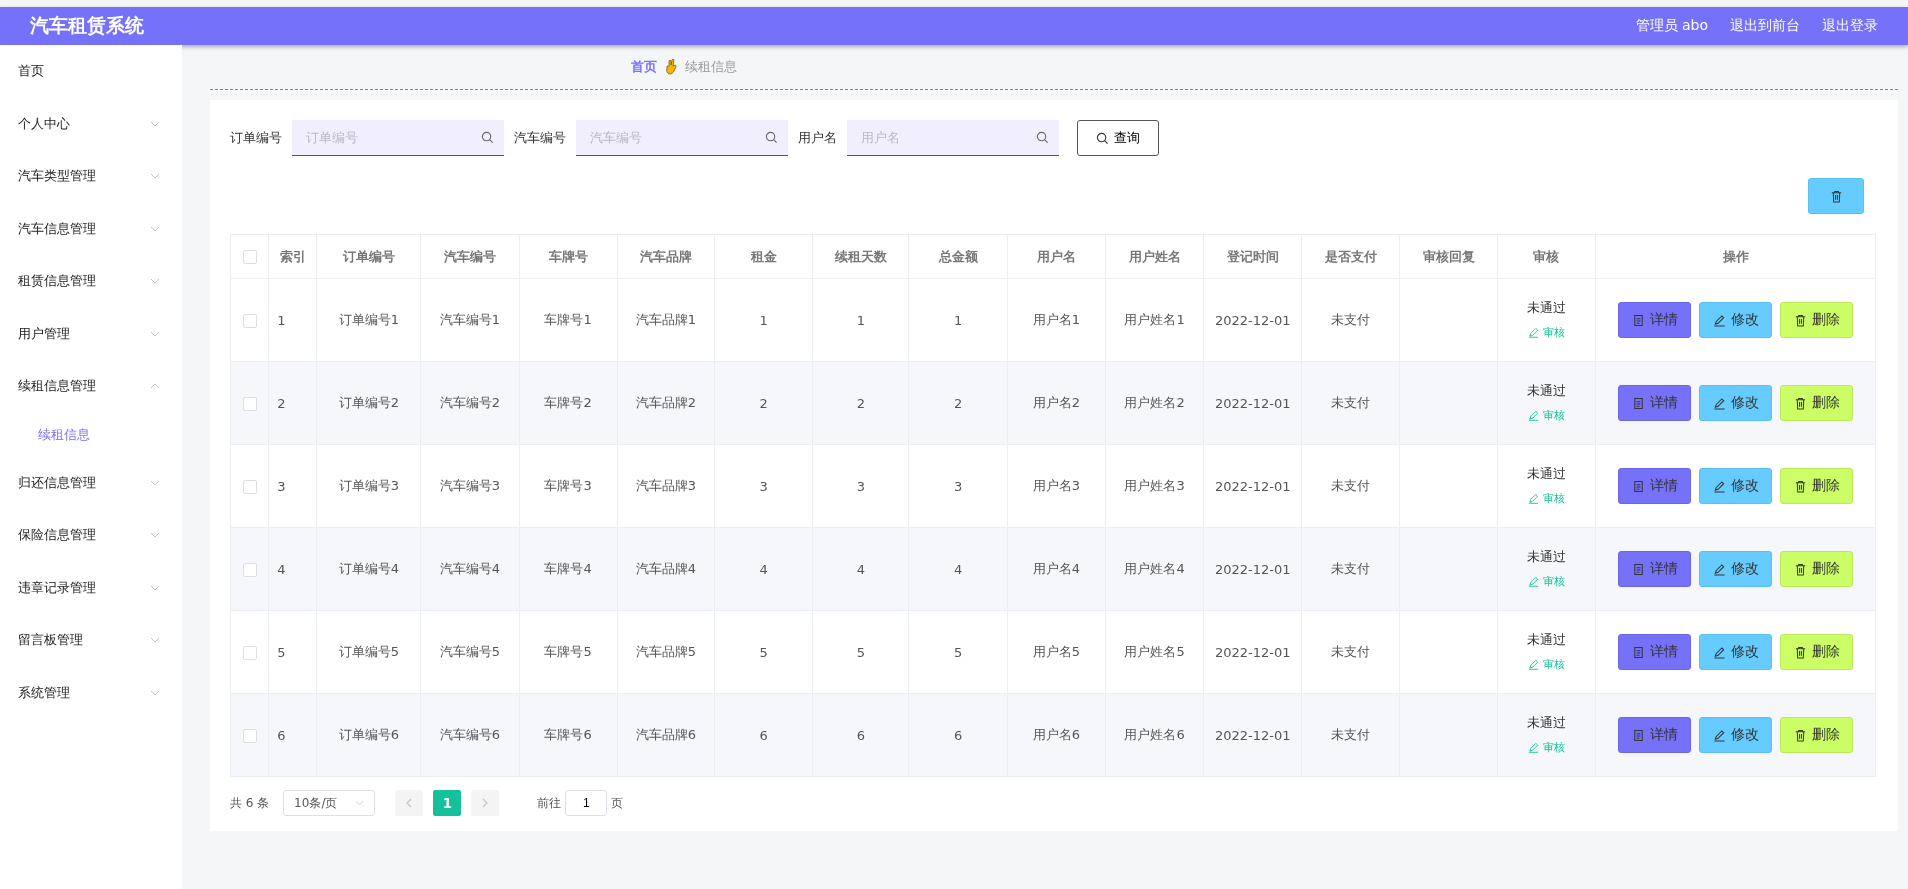 The height and width of the screenshot is (889, 1908). I want to click on next-page-button, so click(485, 803).